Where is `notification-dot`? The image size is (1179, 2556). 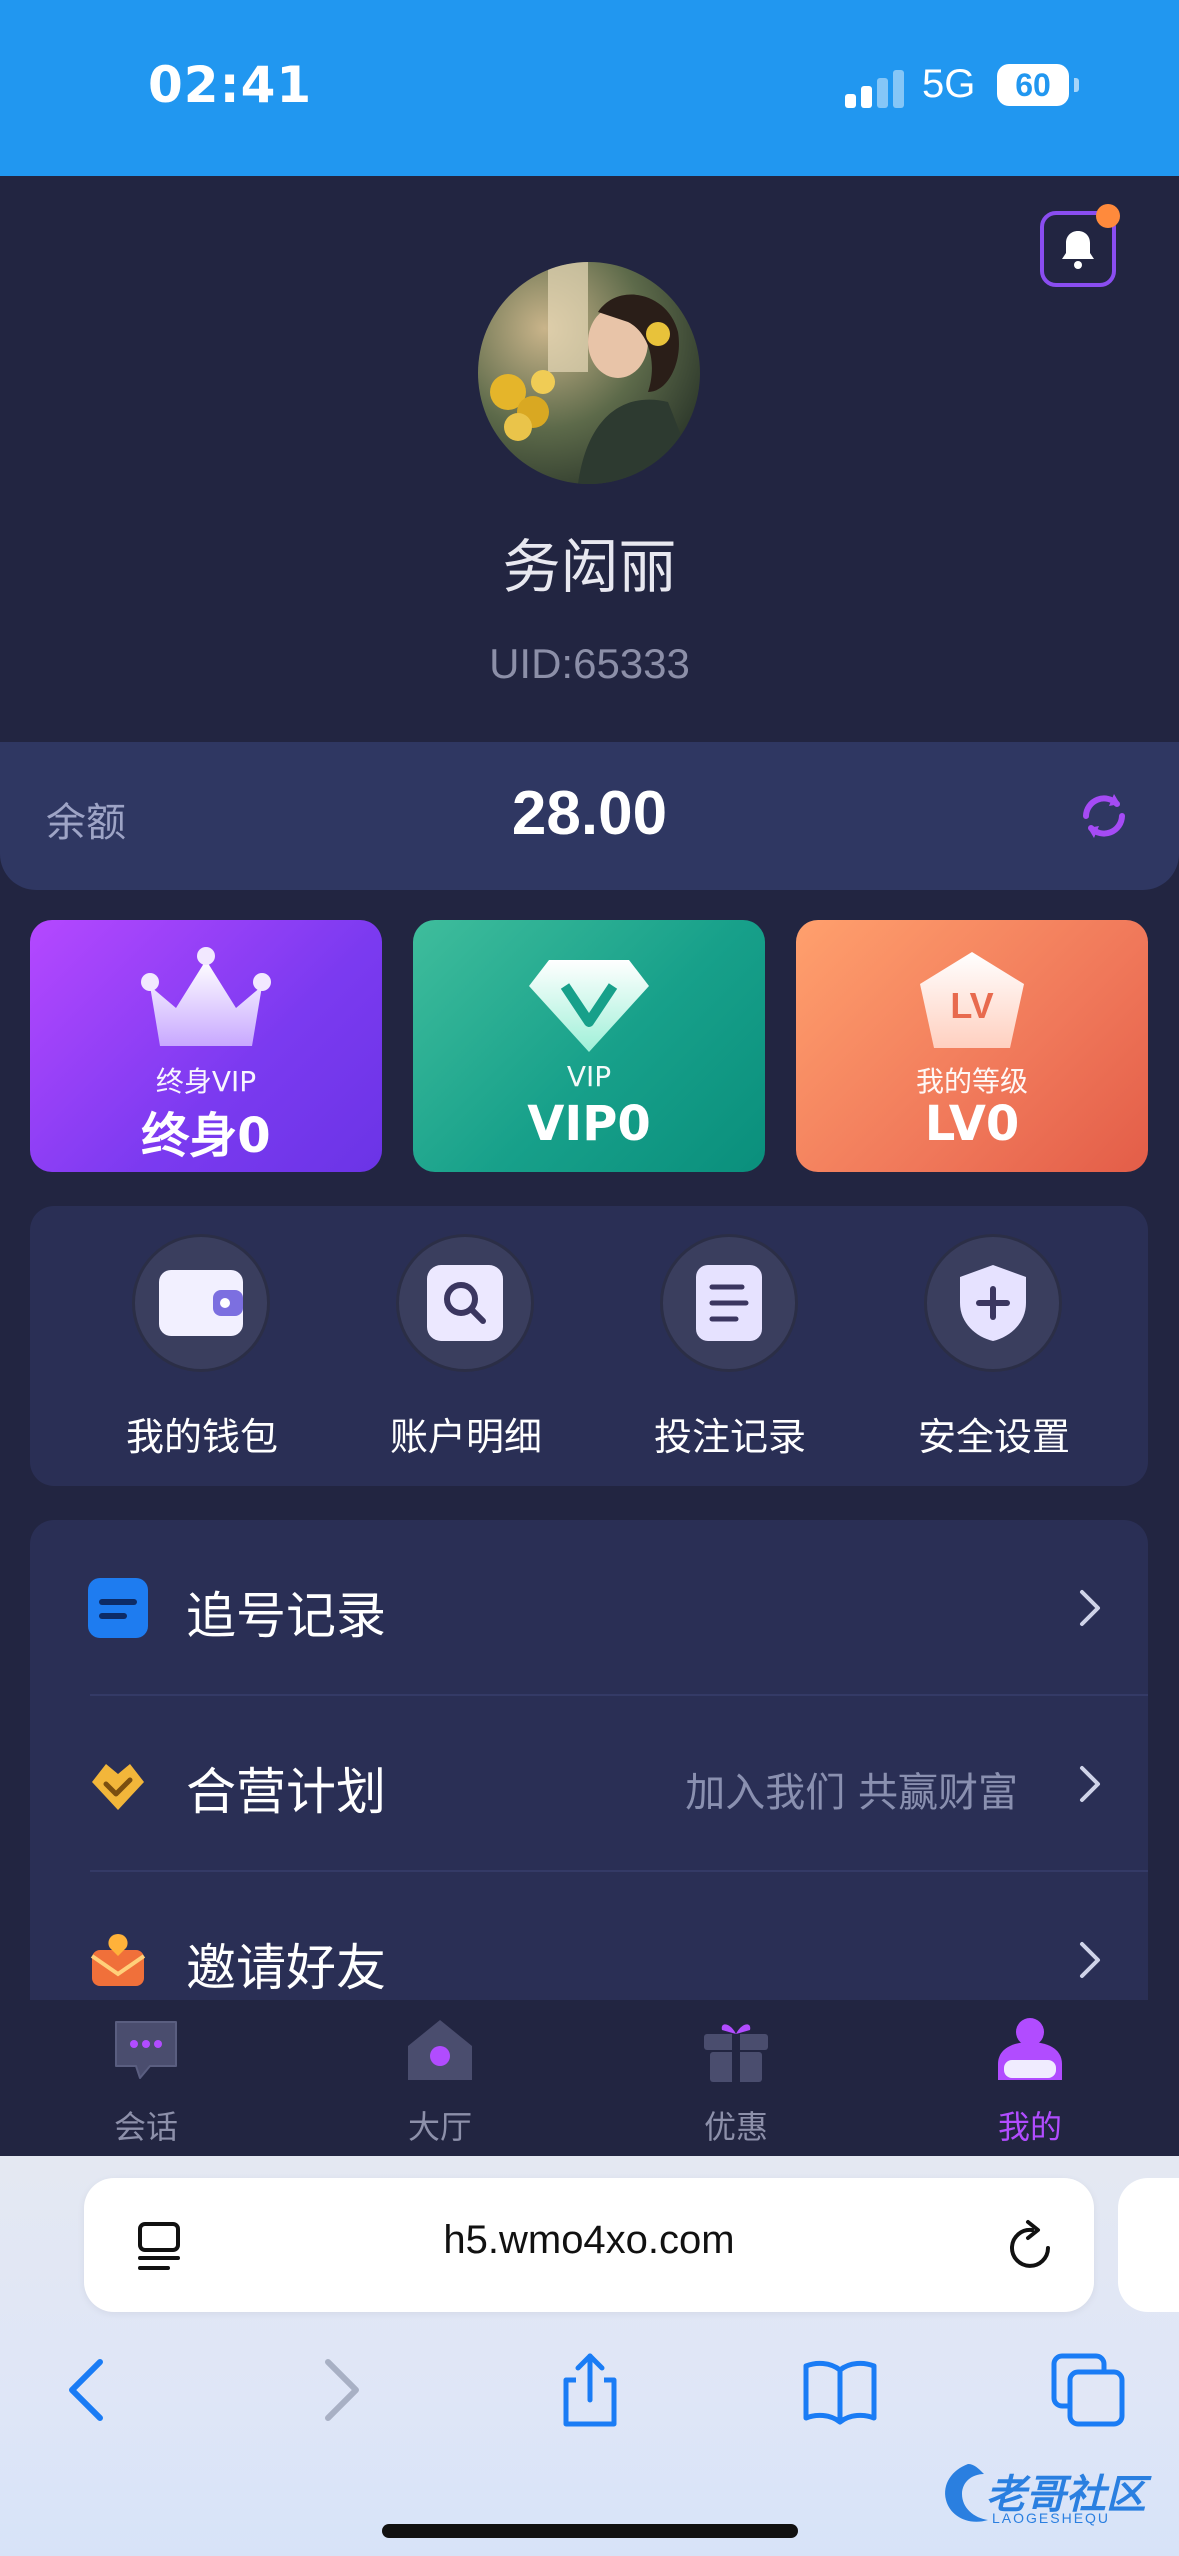
notification-dot is located at coordinates (1108, 216).